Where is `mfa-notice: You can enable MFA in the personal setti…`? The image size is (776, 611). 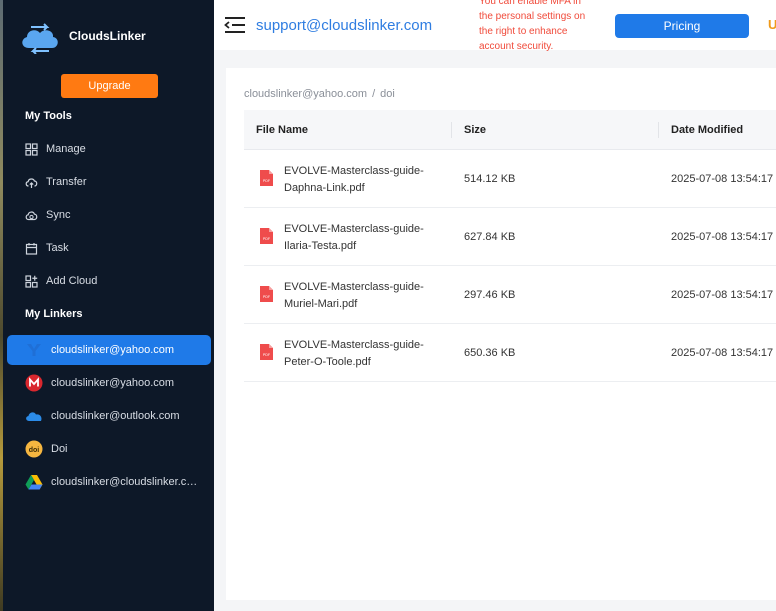
mfa-notice: You can enable MFA in the personal setti… is located at coordinates (544, 27).